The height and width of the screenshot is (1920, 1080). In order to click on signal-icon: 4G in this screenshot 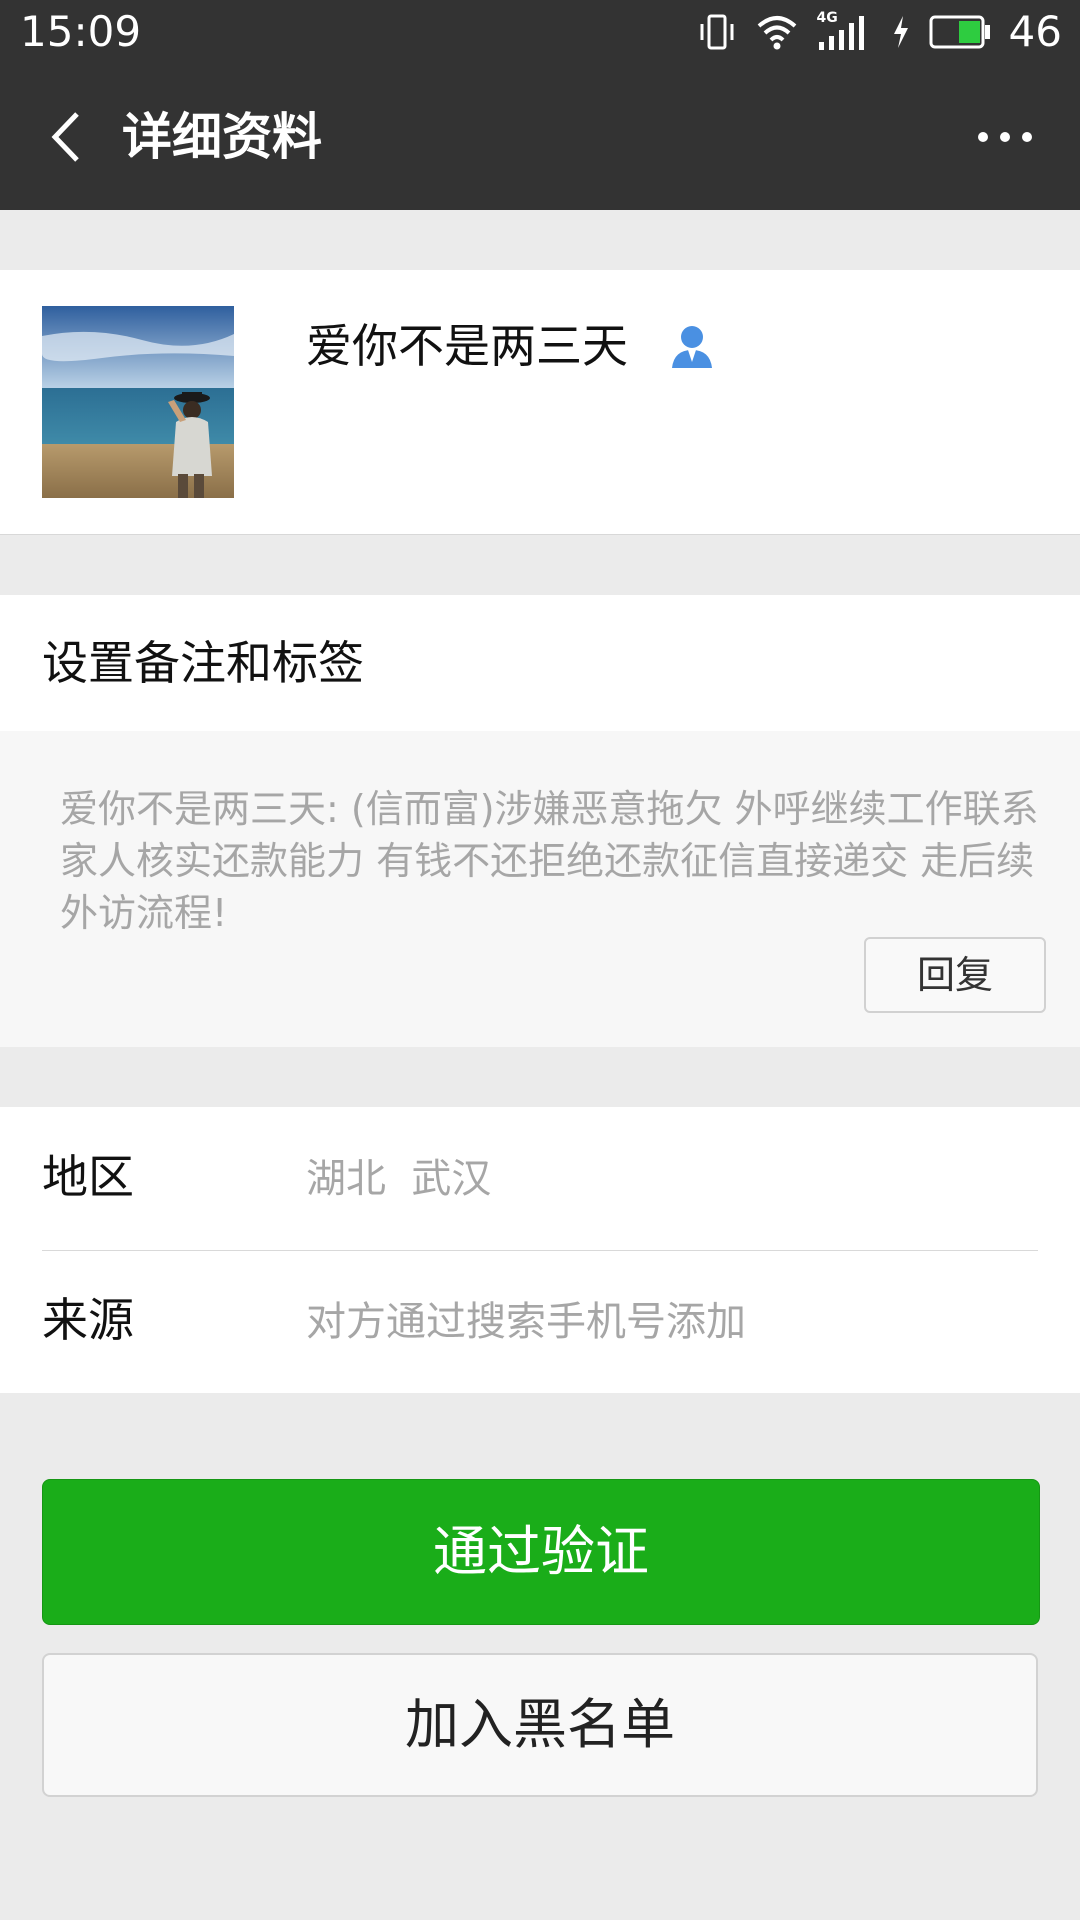, I will do `click(845, 31)`.